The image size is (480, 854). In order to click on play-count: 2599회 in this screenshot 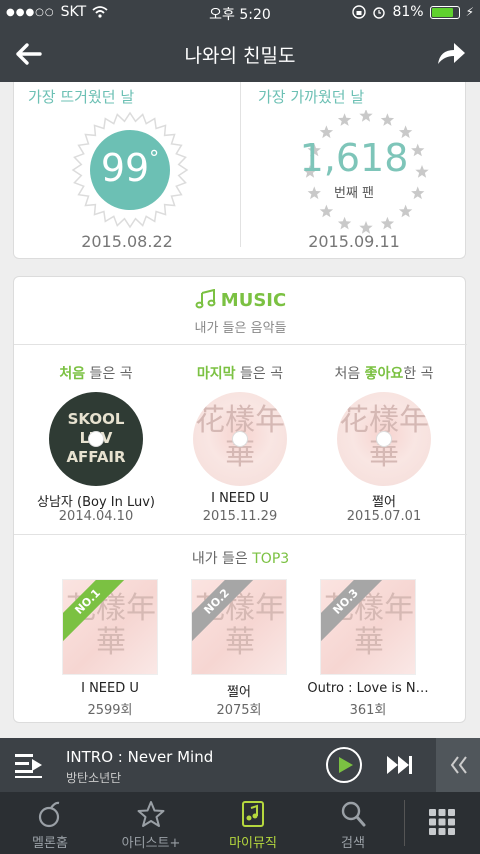, I will do `click(110, 710)`.